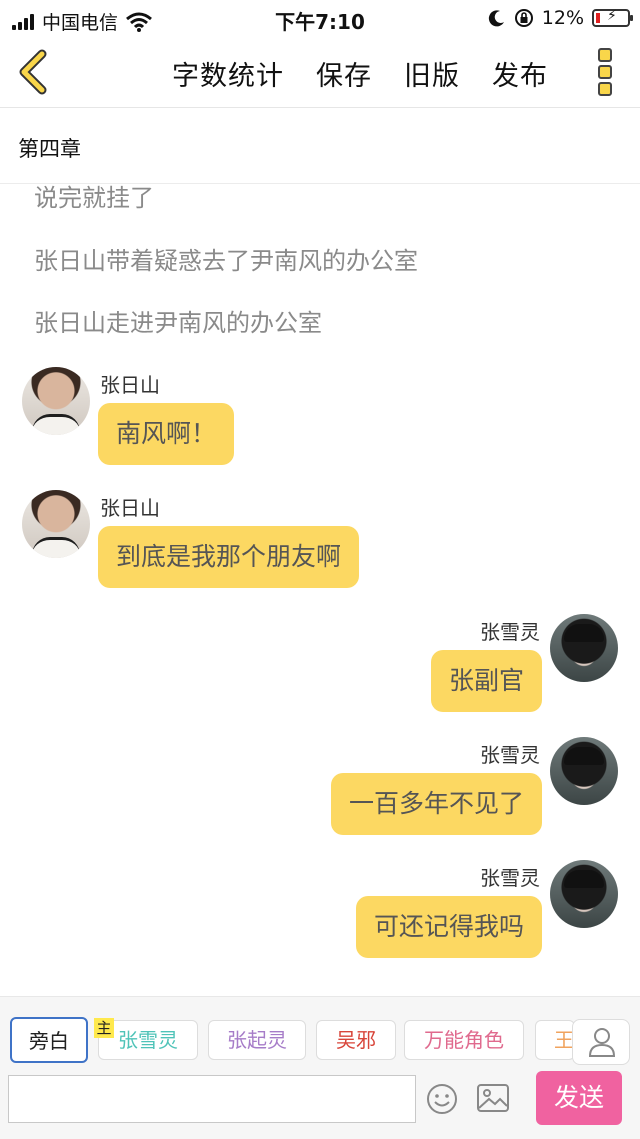  What do you see at coordinates (94, 198) in the screenshot?
I see `narration-line: 说完就挂了` at bounding box center [94, 198].